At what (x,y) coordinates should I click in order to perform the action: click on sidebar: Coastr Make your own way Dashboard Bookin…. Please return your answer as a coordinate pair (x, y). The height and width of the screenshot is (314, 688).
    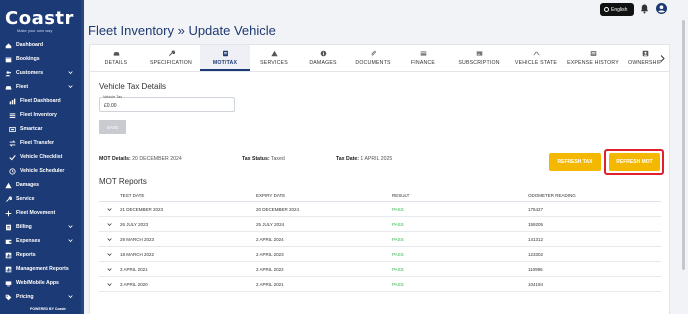
    Looking at the image, I should click on (42, 157).